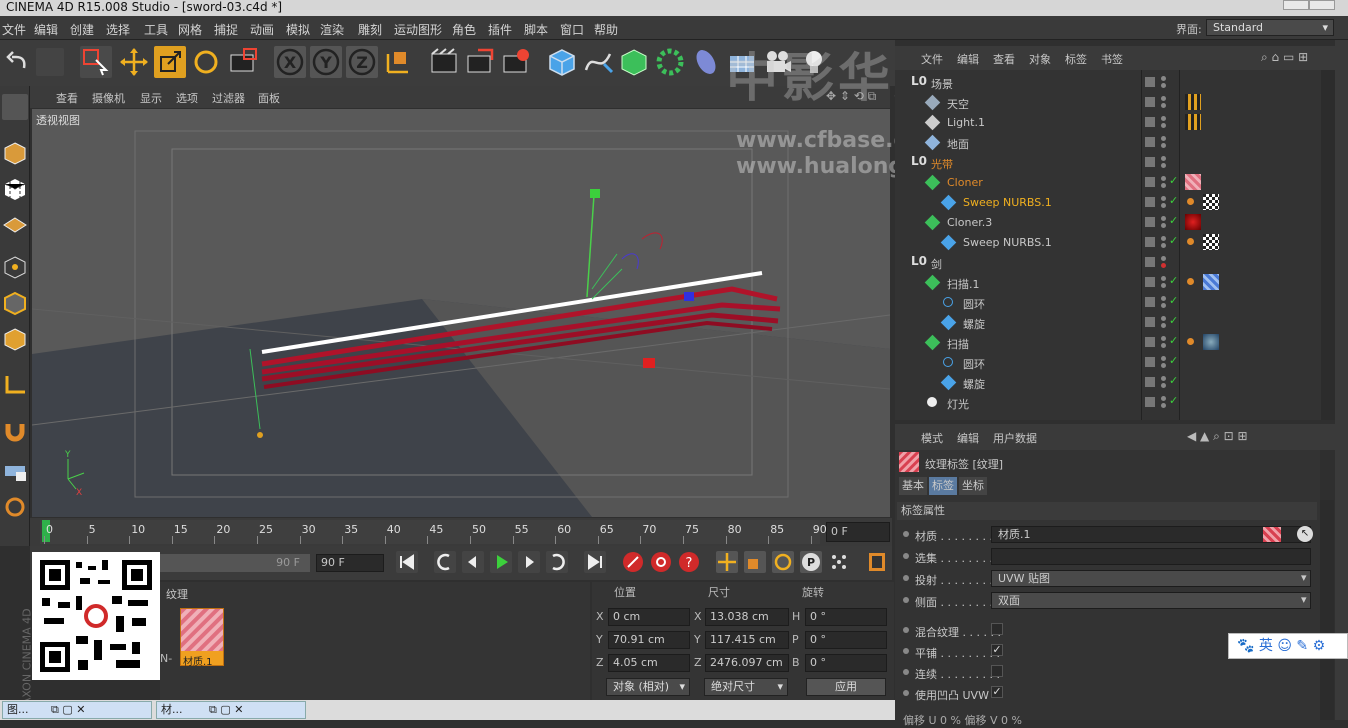  What do you see at coordinates (727, 562) in the screenshot?
I see `key-position-icon` at bounding box center [727, 562].